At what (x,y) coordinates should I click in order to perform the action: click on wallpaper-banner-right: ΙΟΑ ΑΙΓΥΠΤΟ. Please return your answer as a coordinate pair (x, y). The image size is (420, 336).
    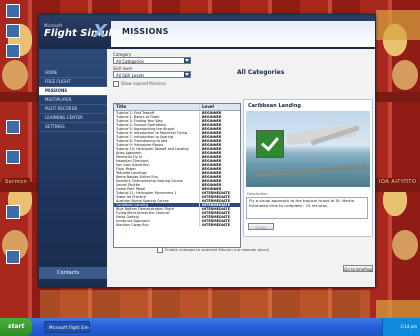
    Looking at the image, I should click on (398, 182).